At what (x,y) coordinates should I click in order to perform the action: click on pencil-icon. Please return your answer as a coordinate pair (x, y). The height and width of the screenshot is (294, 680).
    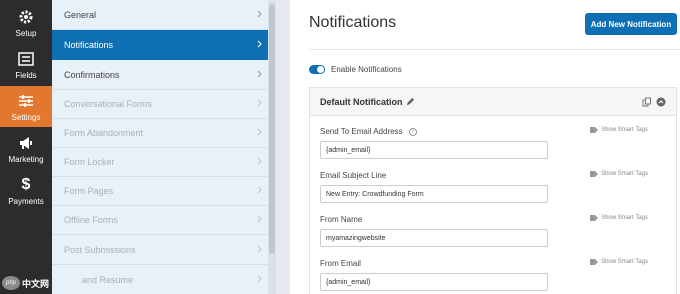
    Looking at the image, I should click on (410, 101).